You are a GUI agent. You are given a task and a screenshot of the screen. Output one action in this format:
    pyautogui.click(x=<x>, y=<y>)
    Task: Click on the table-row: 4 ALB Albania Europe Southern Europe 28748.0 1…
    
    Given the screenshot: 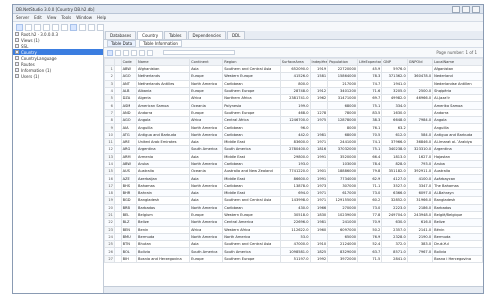 What is the action you would take?
    pyautogui.click(x=293, y=91)
    